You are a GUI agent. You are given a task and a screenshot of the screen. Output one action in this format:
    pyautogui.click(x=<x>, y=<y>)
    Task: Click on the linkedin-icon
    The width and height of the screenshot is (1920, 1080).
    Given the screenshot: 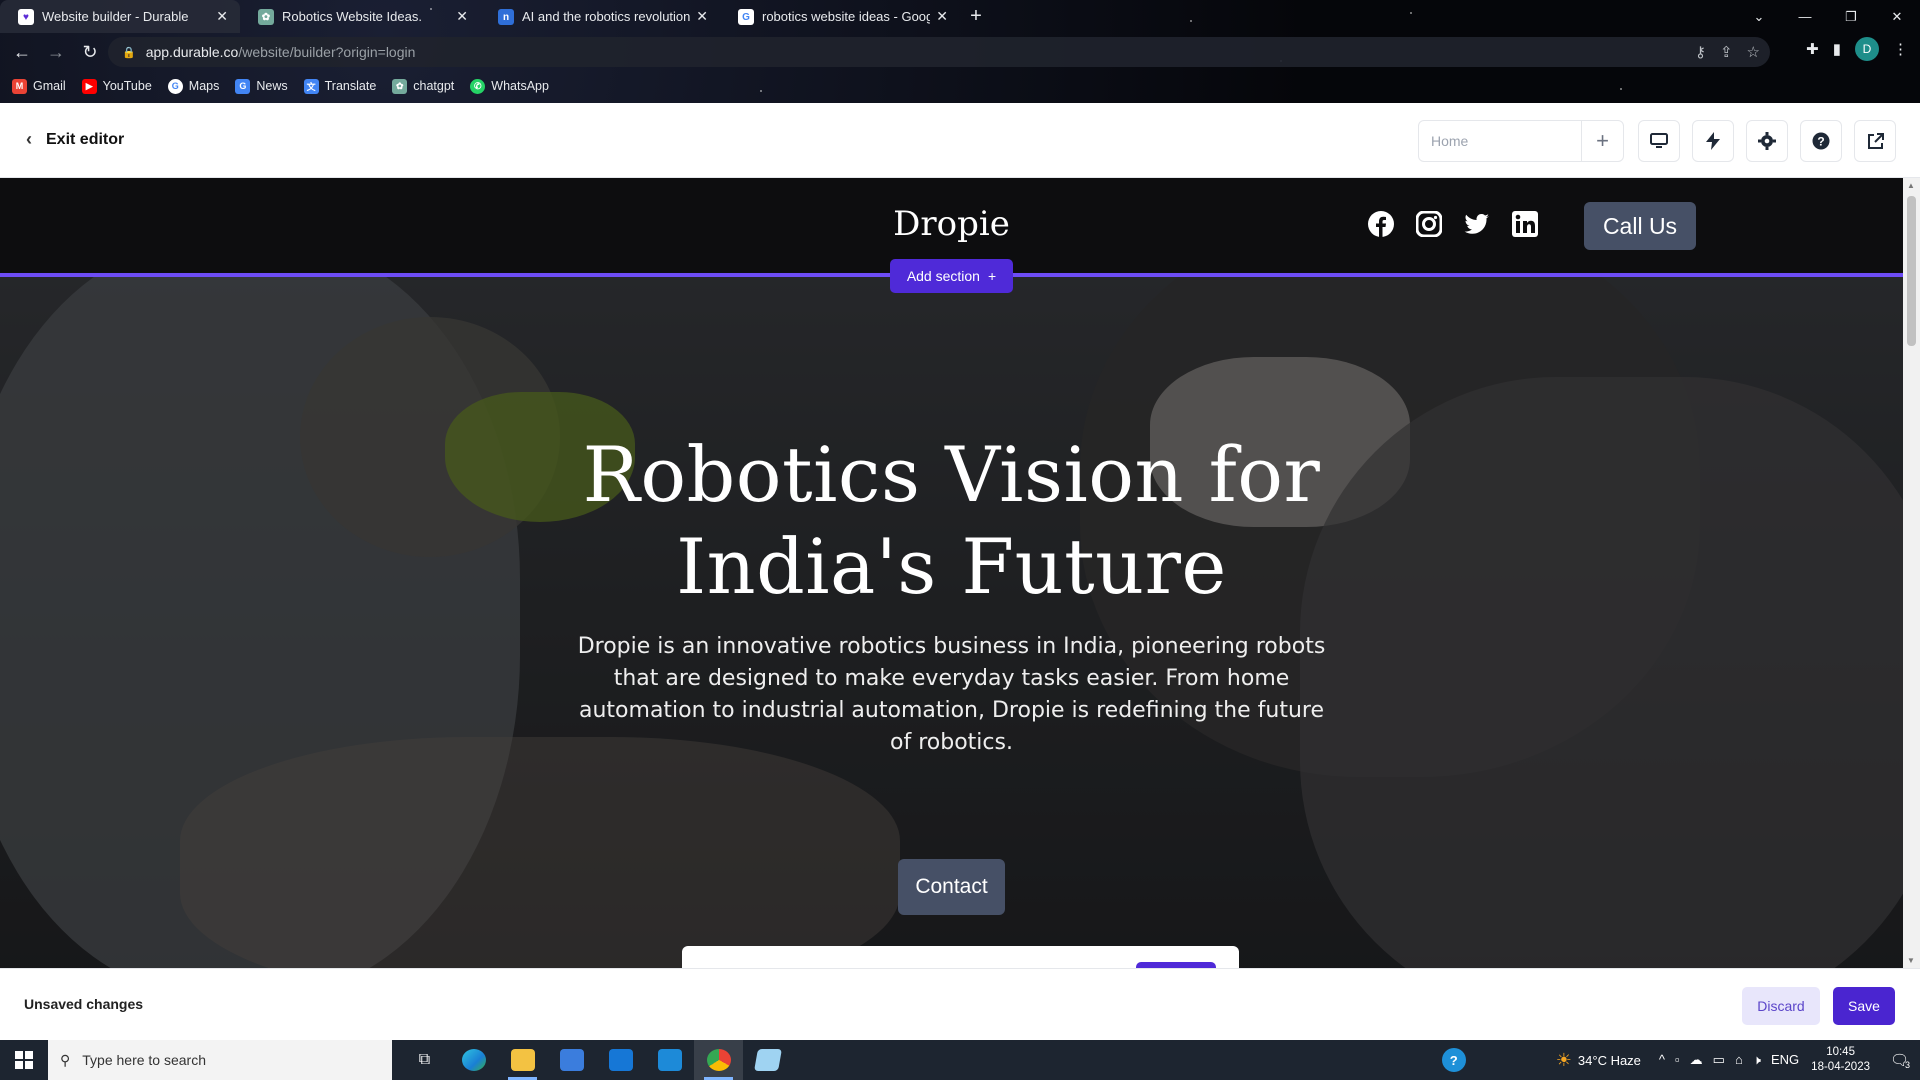 What is the action you would take?
    pyautogui.click(x=1525, y=224)
    